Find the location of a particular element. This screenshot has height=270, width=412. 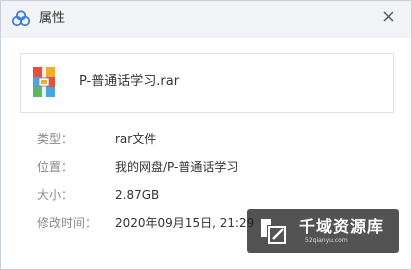

prop-row-size: 大小： 2.87GB is located at coordinates (217, 195).